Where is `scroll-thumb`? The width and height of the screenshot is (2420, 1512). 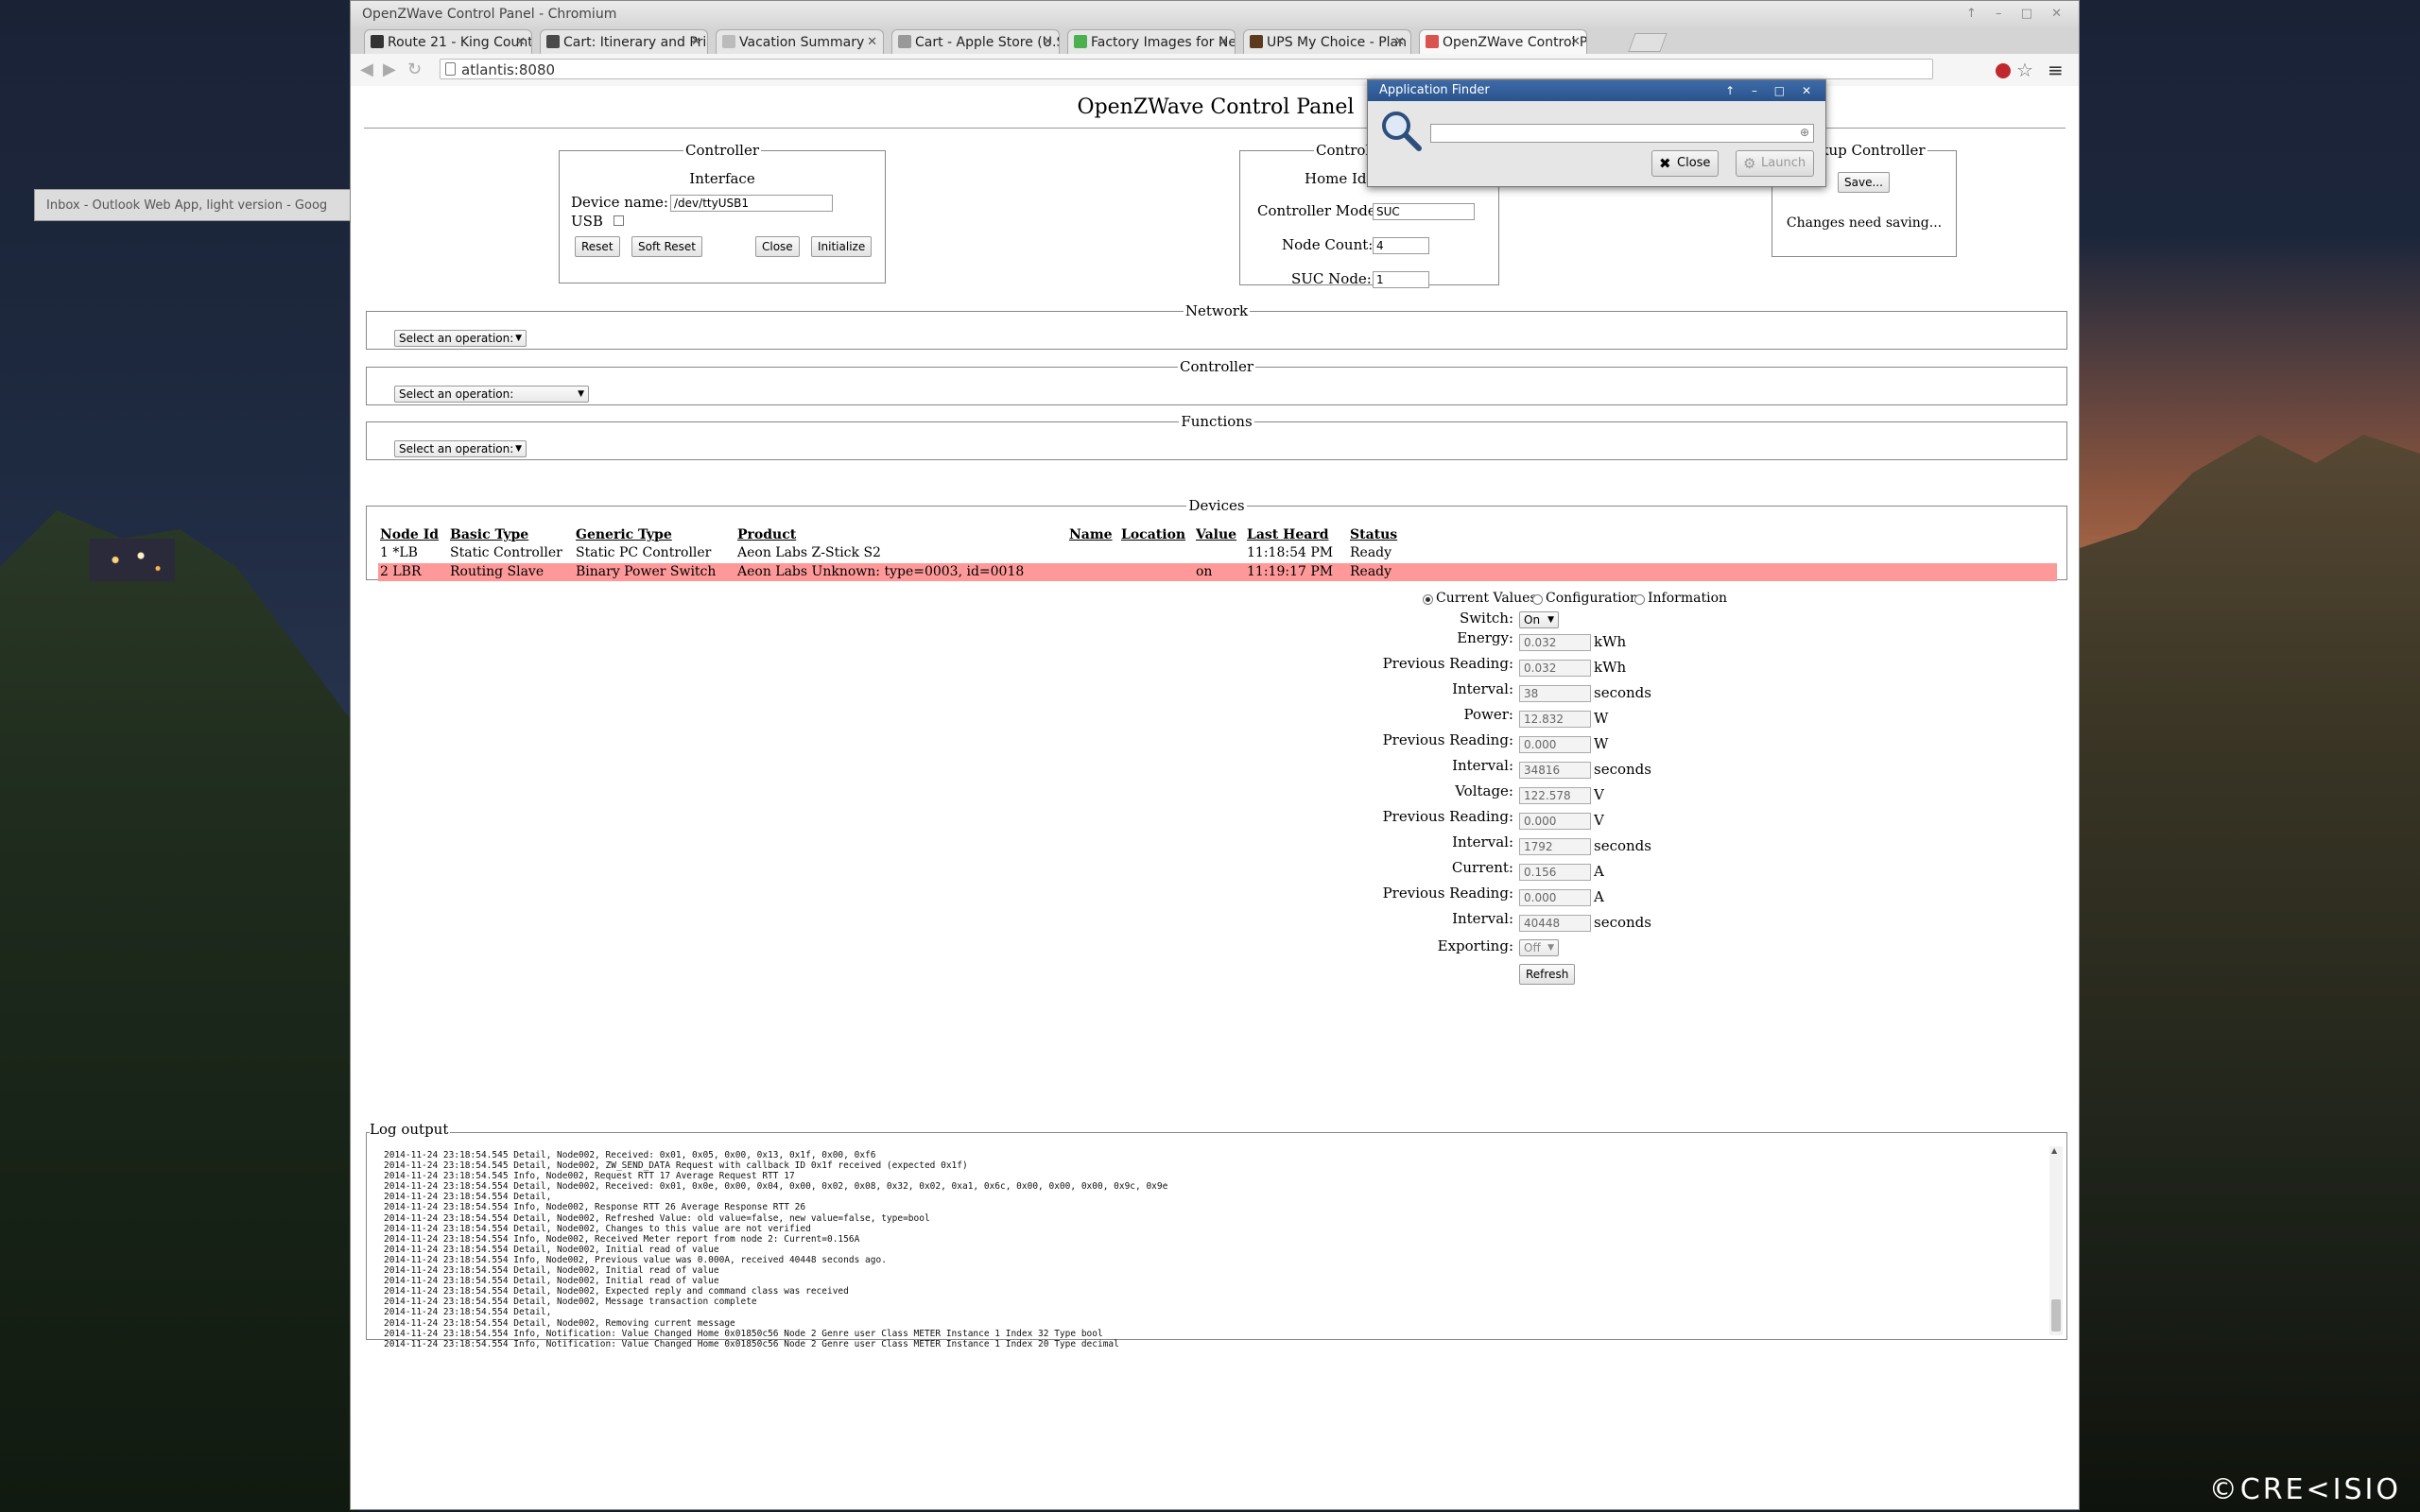 scroll-thumb is located at coordinates (2056, 1315).